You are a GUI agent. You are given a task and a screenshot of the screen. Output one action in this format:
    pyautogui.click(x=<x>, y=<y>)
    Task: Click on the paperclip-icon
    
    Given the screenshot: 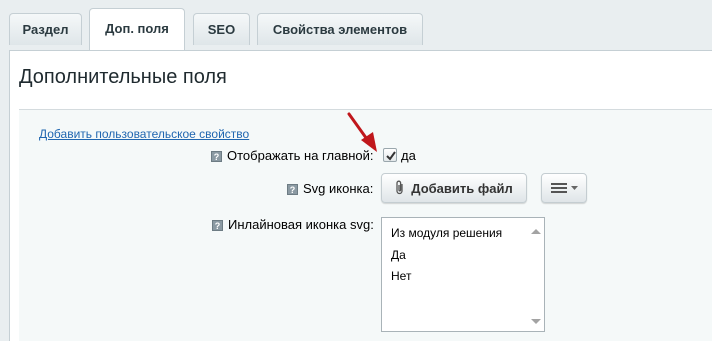 What is the action you would take?
    pyautogui.click(x=399, y=187)
    